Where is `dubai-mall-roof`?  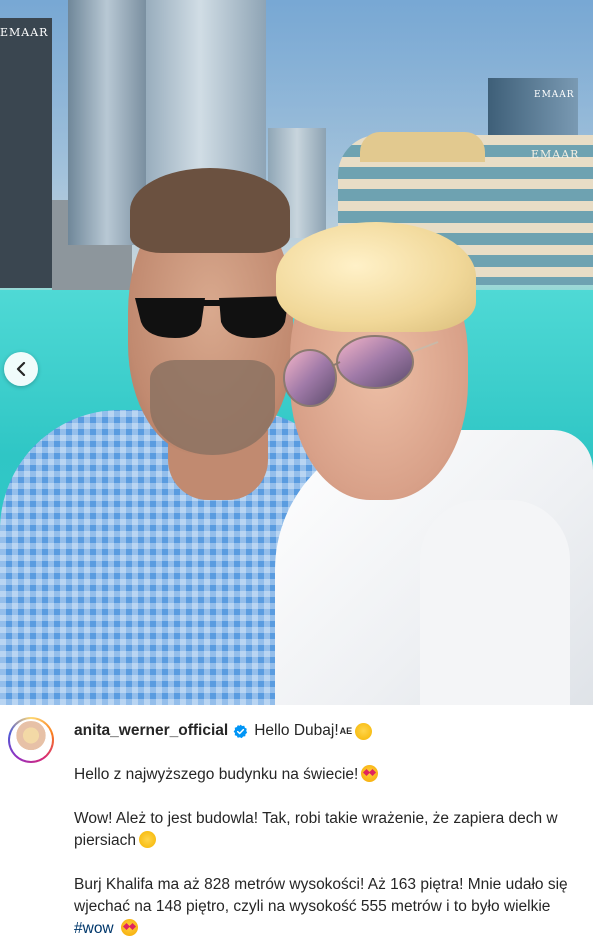 dubai-mall-roof is located at coordinates (422, 147).